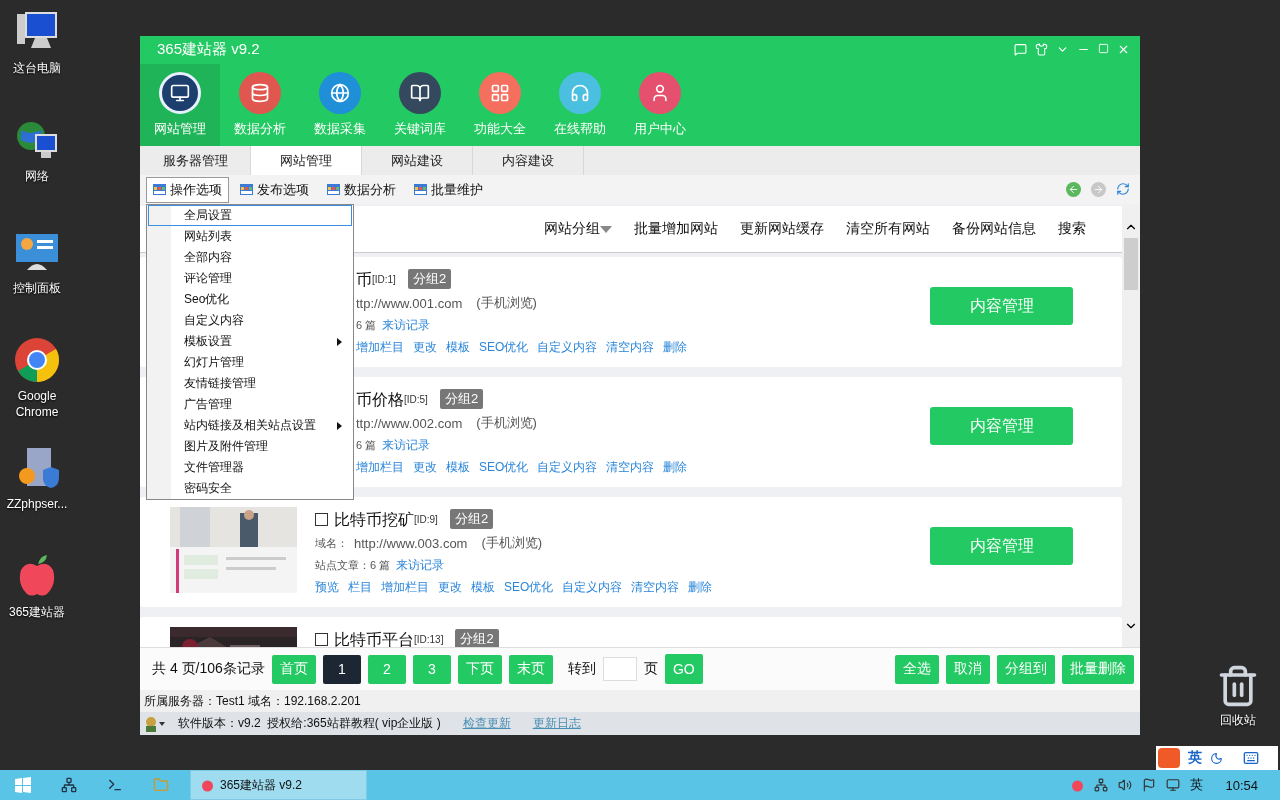  Describe the element at coordinates (250, 383) in the screenshot. I see `menu-item: 友情链接管理` at that location.